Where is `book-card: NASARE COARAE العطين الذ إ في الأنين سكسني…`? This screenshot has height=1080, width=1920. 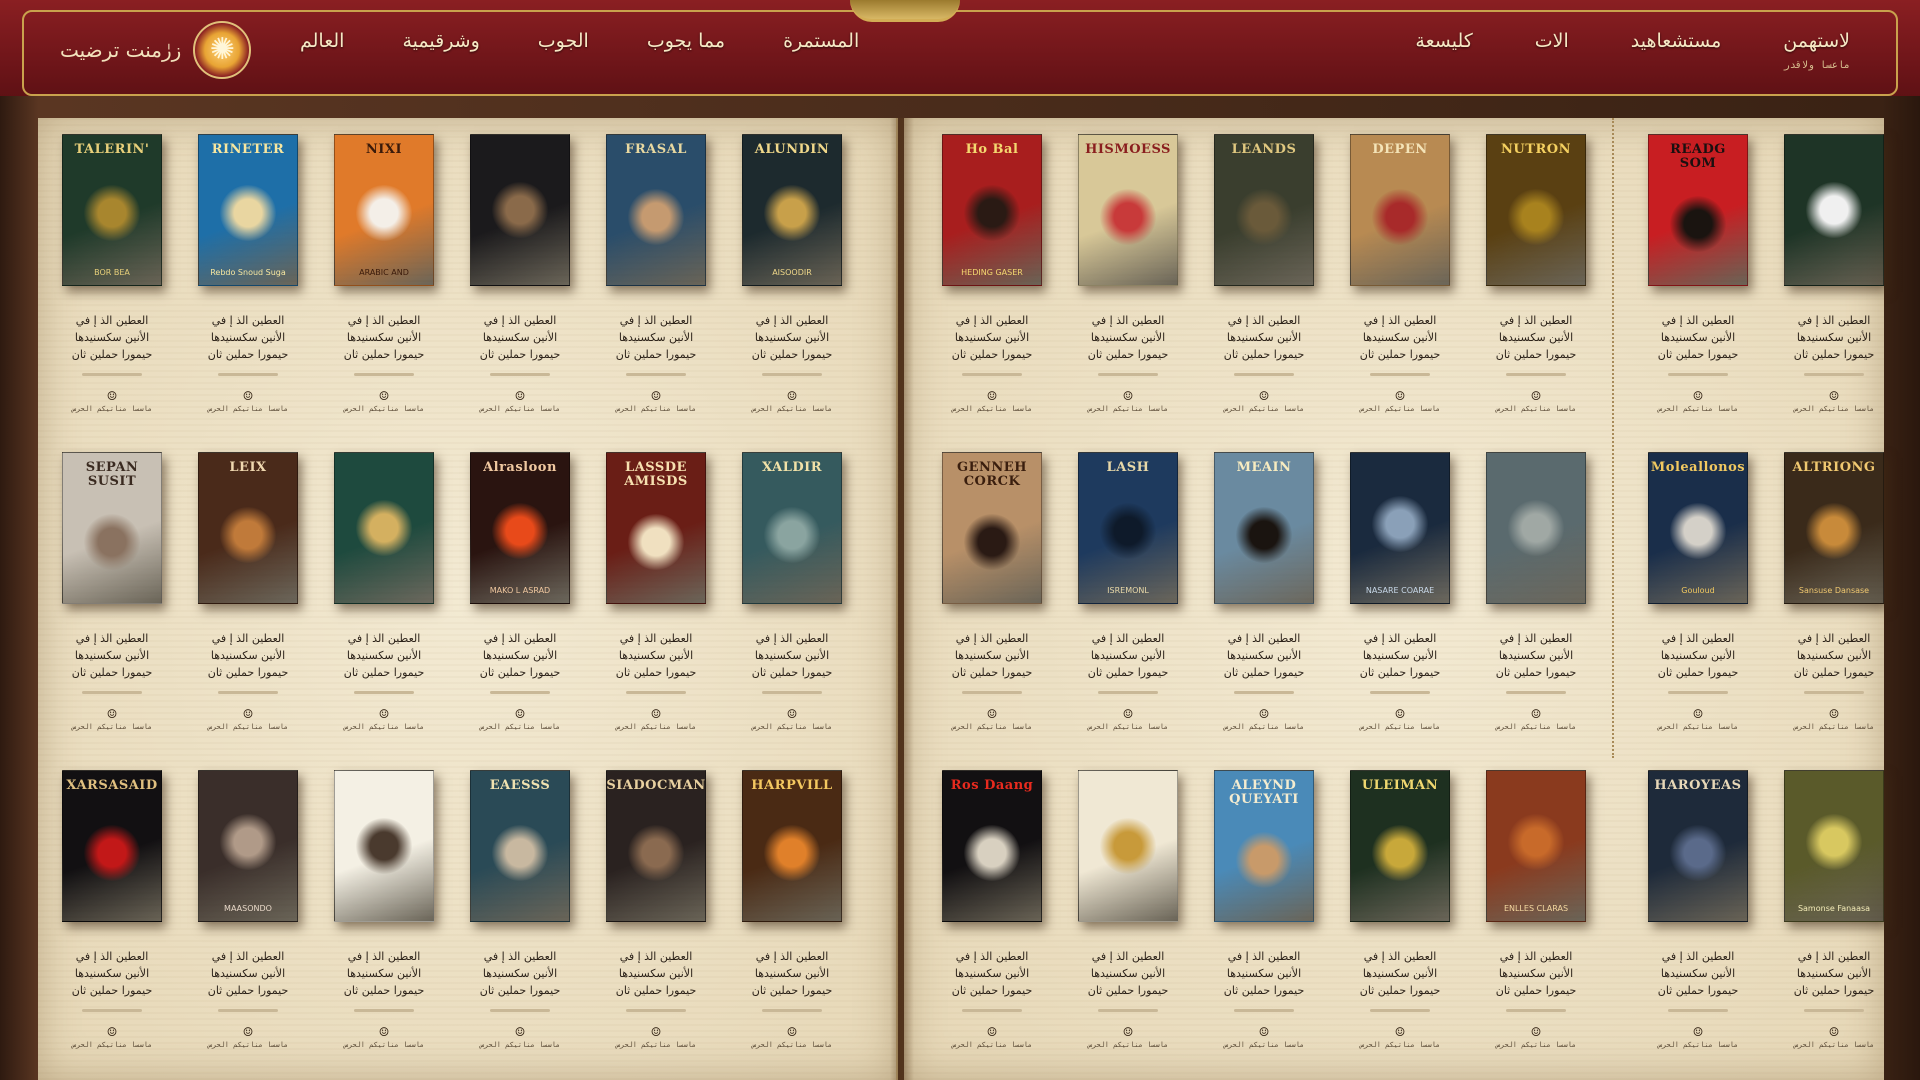 book-card: NASARE COARAE العطين الذ إ في الأنين سكسني… is located at coordinates (1400, 611).